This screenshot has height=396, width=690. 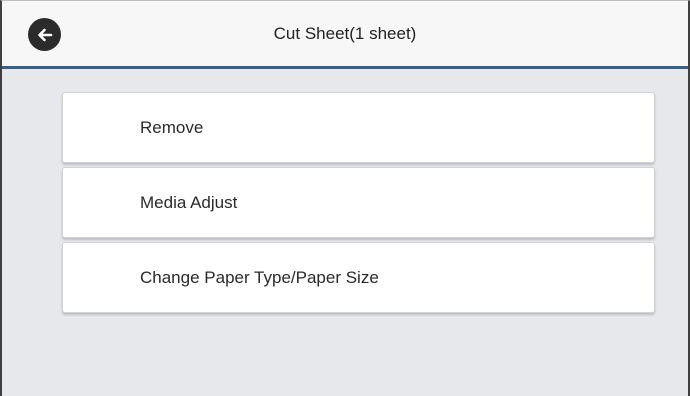 What do you see at coordinates (172, 127) in the screenshot?
I see `menu-item-label: Remove` at bounding box center [172, 127].